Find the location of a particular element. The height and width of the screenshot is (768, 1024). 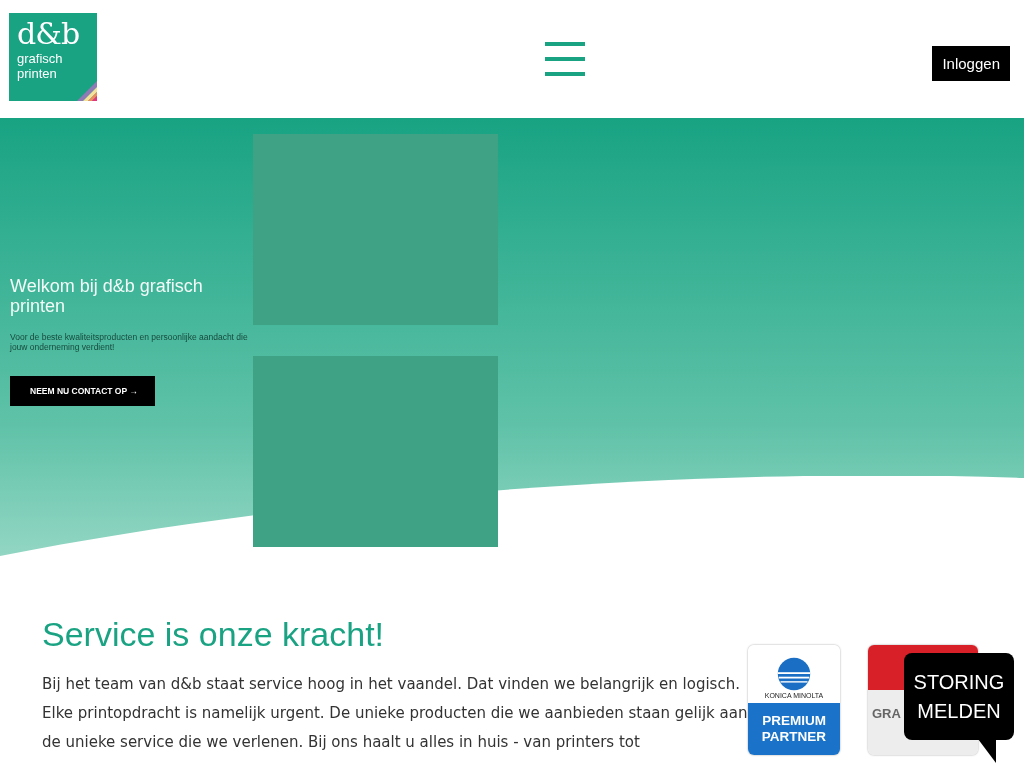

contact-button: NEEM NU CONTACT OP → is located at coordinates (82, 391).